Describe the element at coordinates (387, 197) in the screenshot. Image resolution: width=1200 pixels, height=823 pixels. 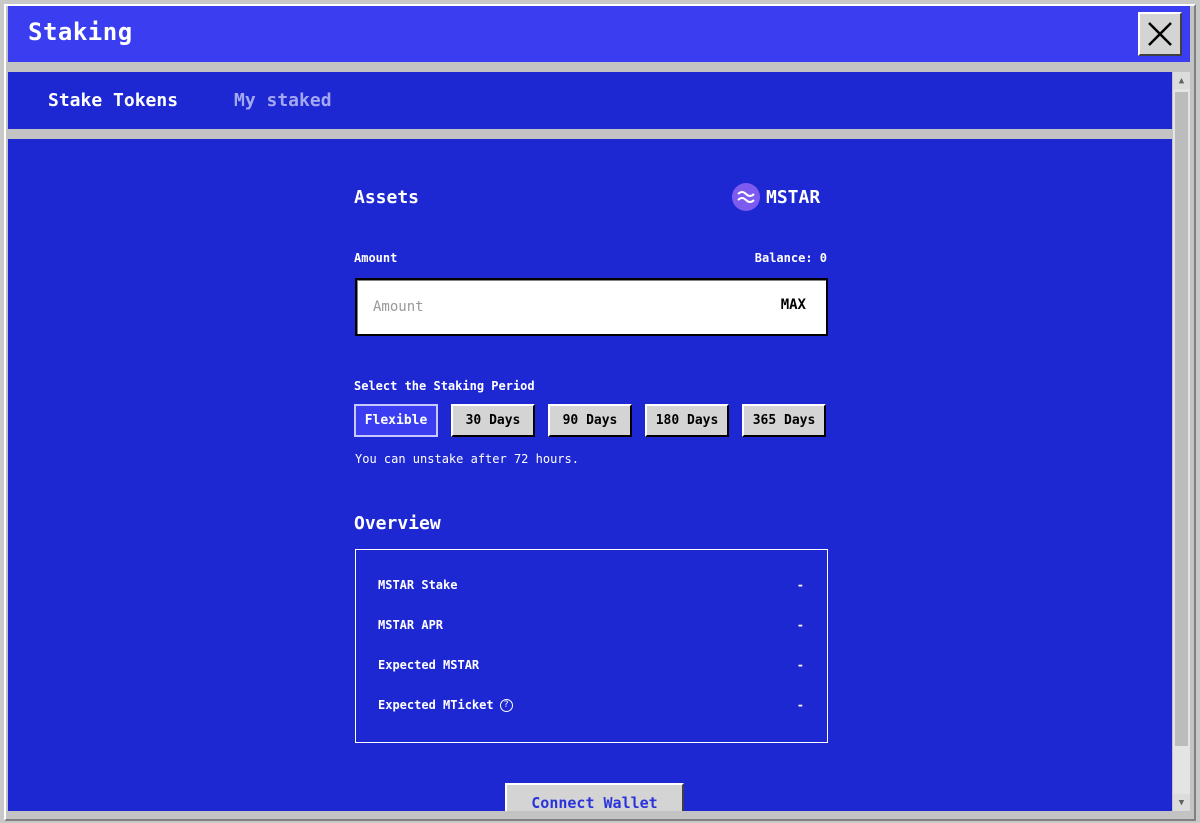
I see `assets-heading: Assets` at that location.